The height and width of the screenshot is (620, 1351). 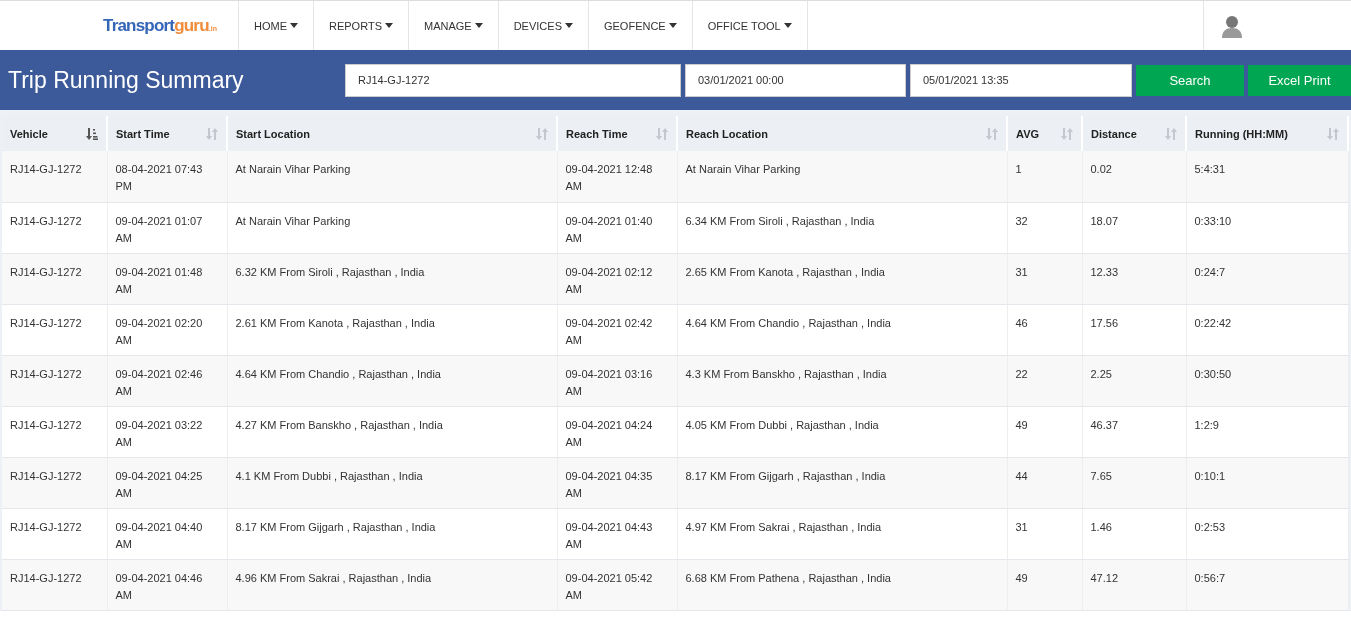 I want to click on table-cell: 09-04-2021 01:48 AM, so click(x=167, y=278).